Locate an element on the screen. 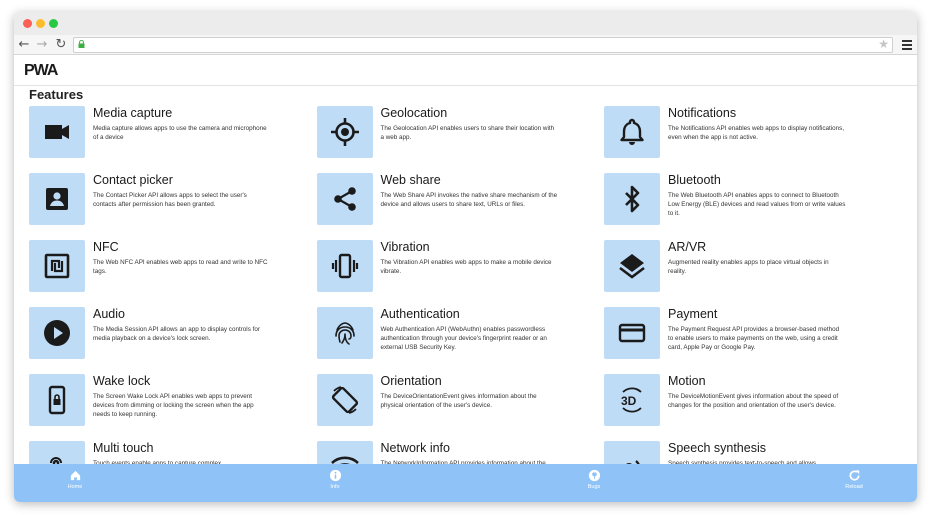 Image resolution: width=933 pixels, height=515 pixels. contact-icon is located at coordinates (57, 199).